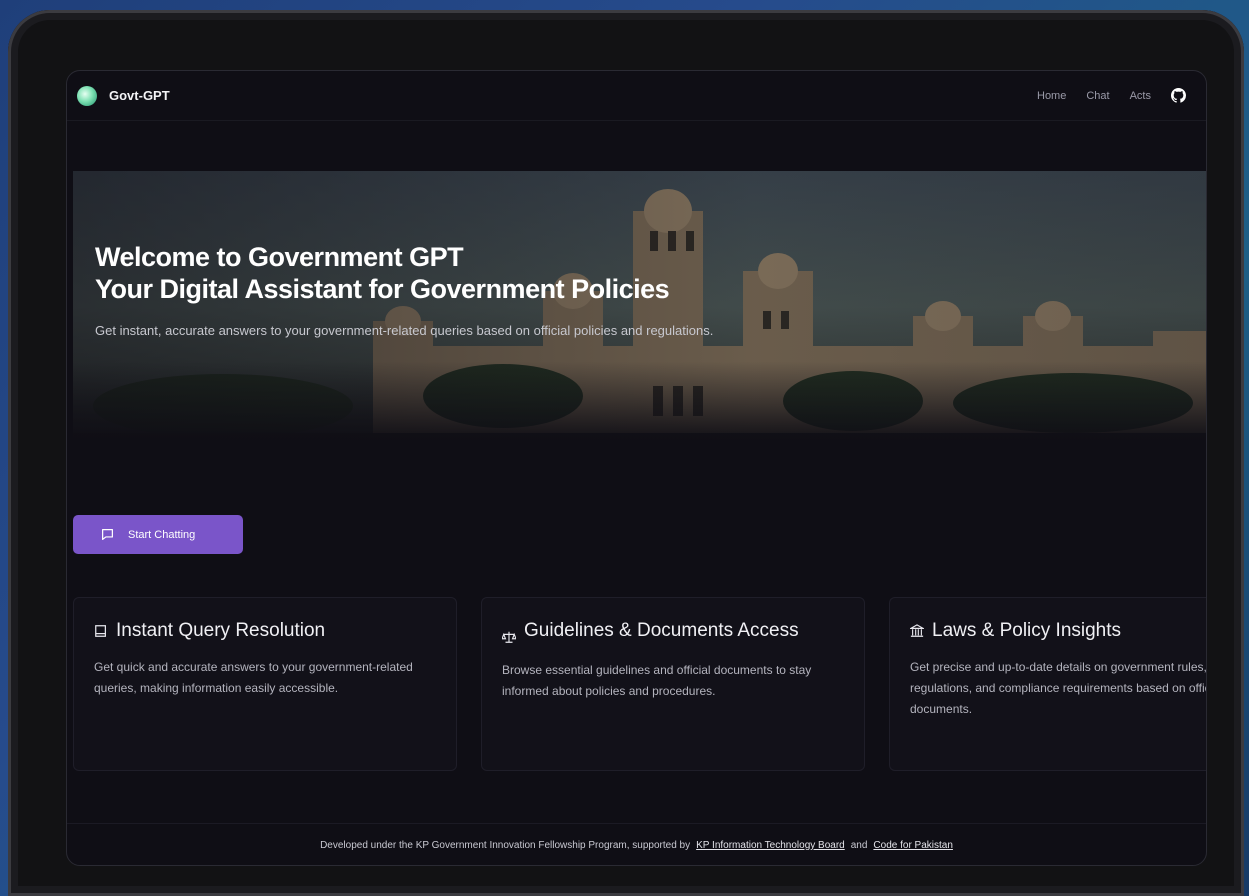 This screenshot has height=896, width=1249. What do you see at coordinates (107, 534) in the screenshot?
I see `chat-bubble-icon` at bounding box center [107, 534].